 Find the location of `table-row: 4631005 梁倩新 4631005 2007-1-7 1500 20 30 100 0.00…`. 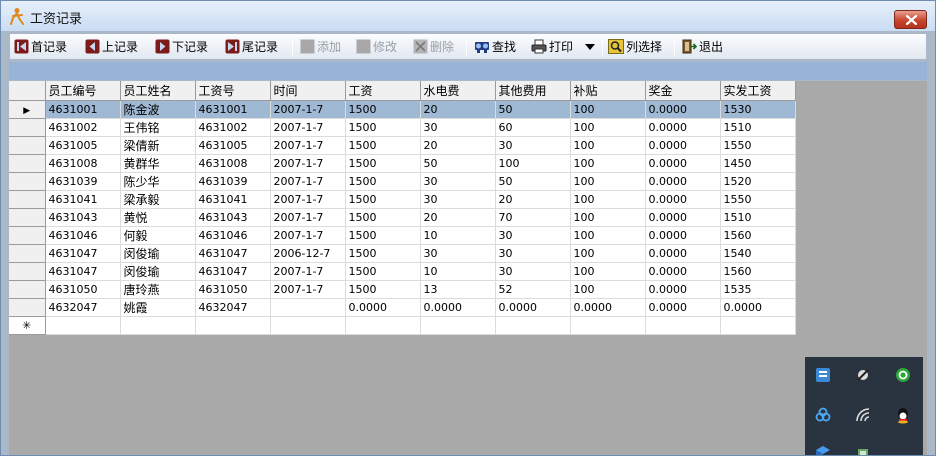

table-row: 4631005 梁倩新 4631005 2007-1-7 1500 20 30 100 0.00… is located at coordinates (402, 145).